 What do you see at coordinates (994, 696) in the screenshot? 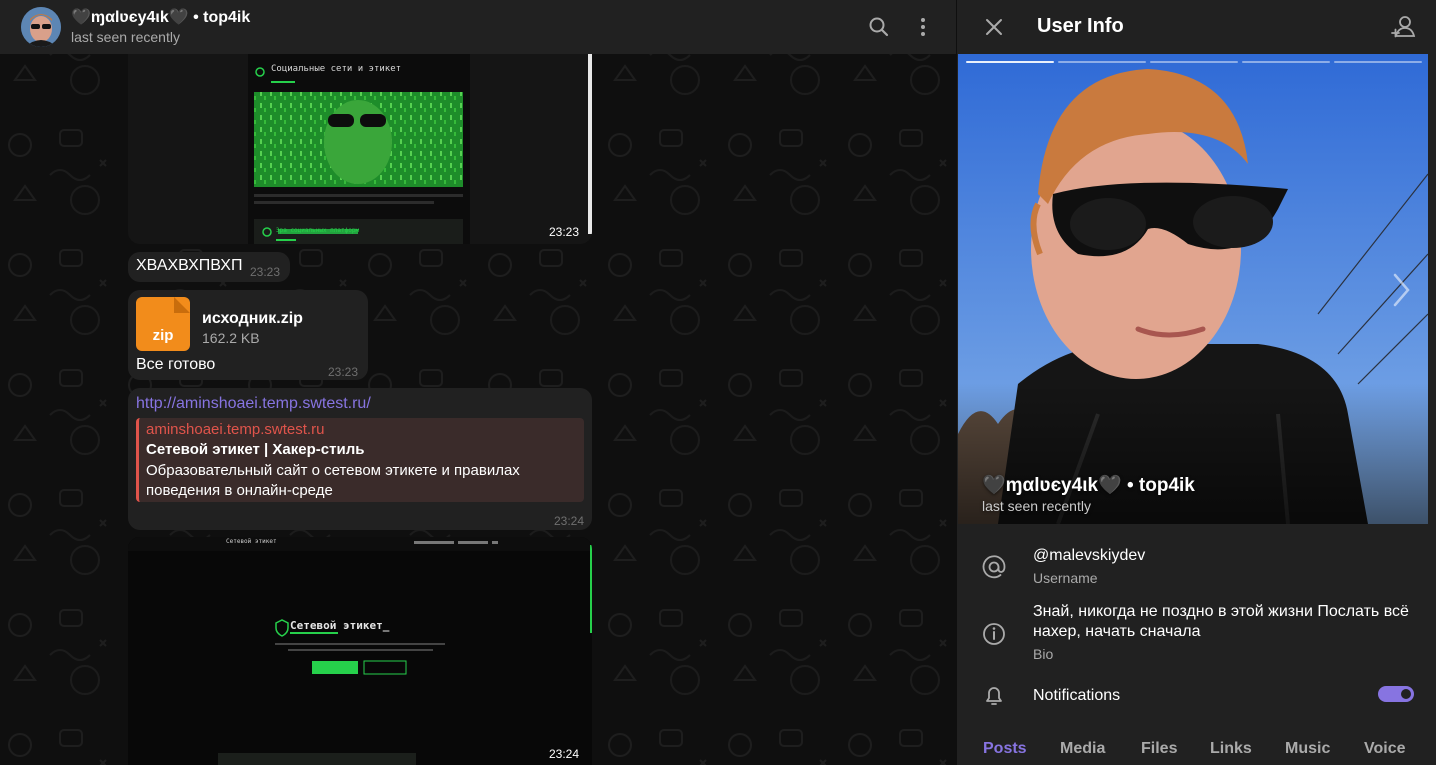
I see `bell-icon` at bounding box center [994, 696].